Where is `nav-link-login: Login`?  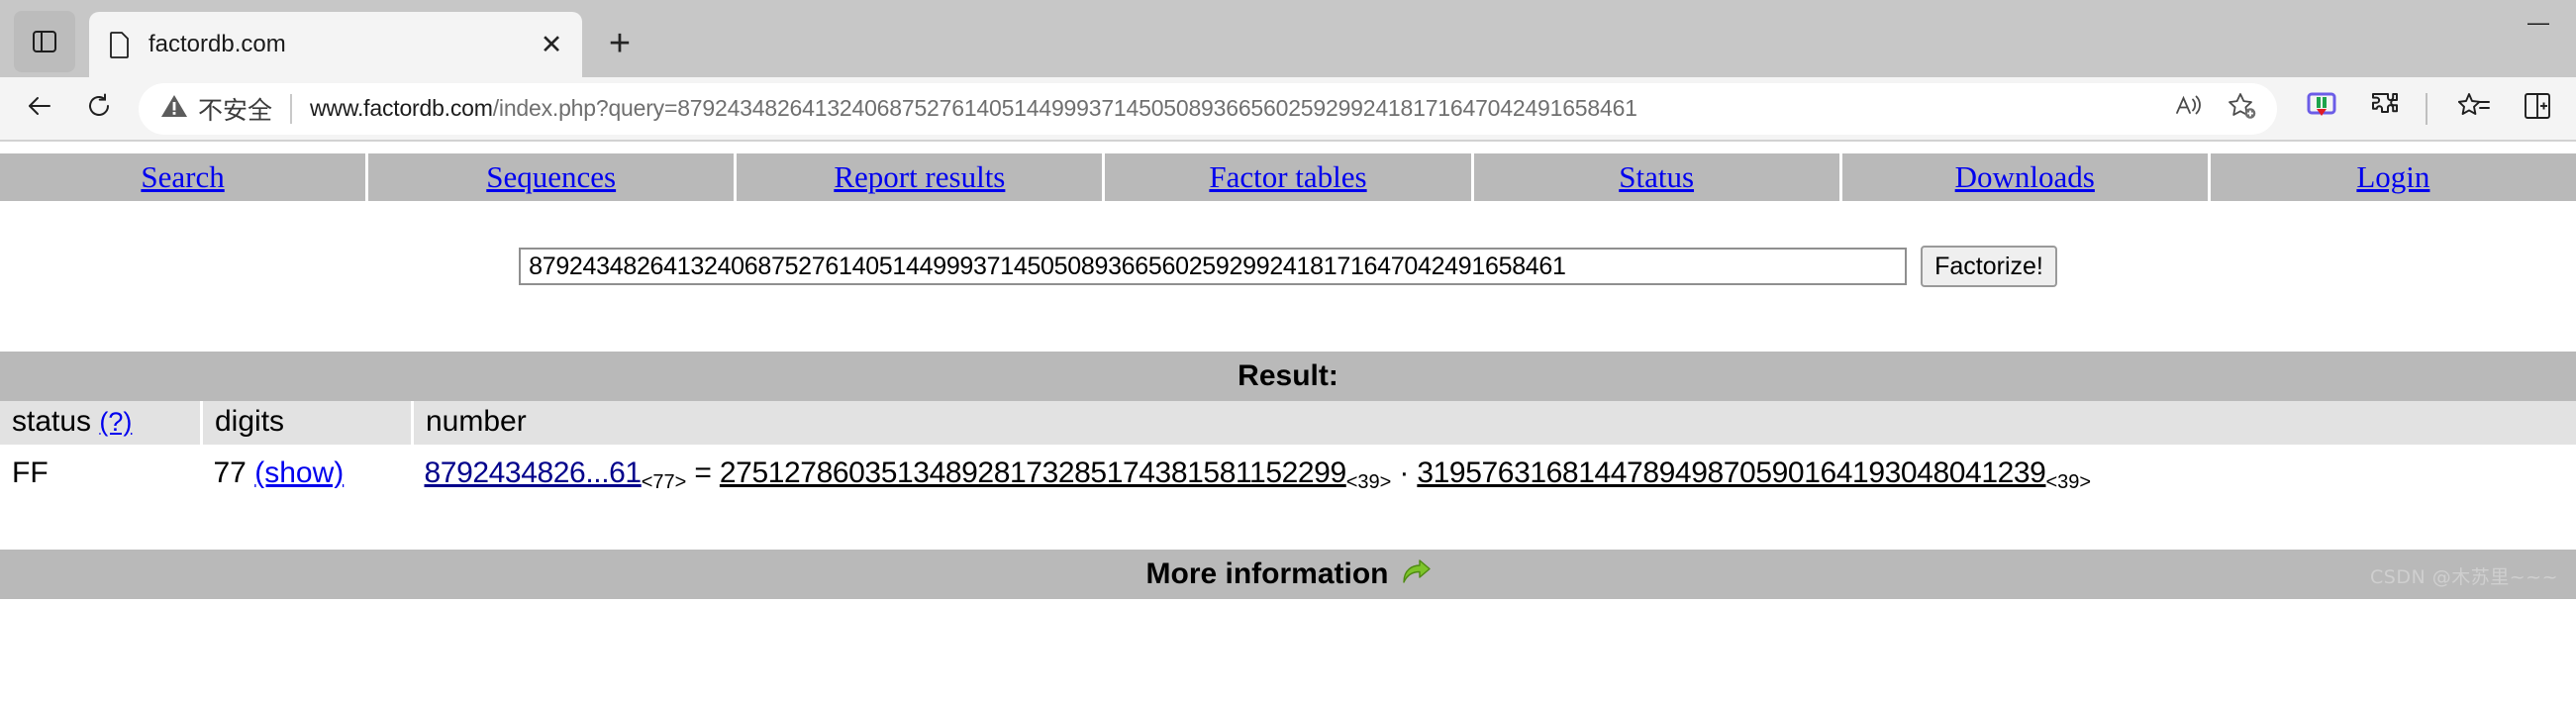 nav-link-login: Login is located at coordinates (2392, 177).